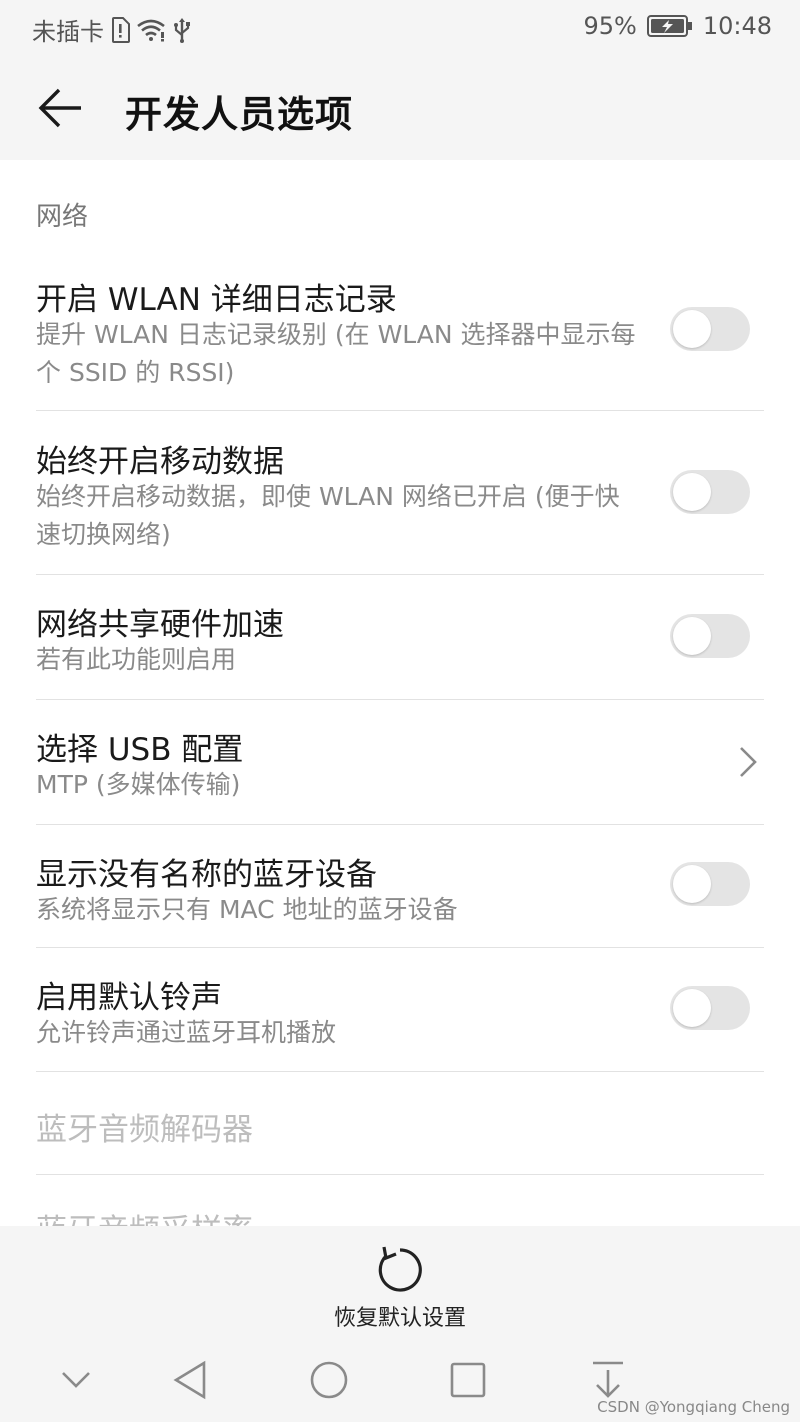 The image size is (800, 1422). I want to click on nav-back-button, so click(190, 1380).